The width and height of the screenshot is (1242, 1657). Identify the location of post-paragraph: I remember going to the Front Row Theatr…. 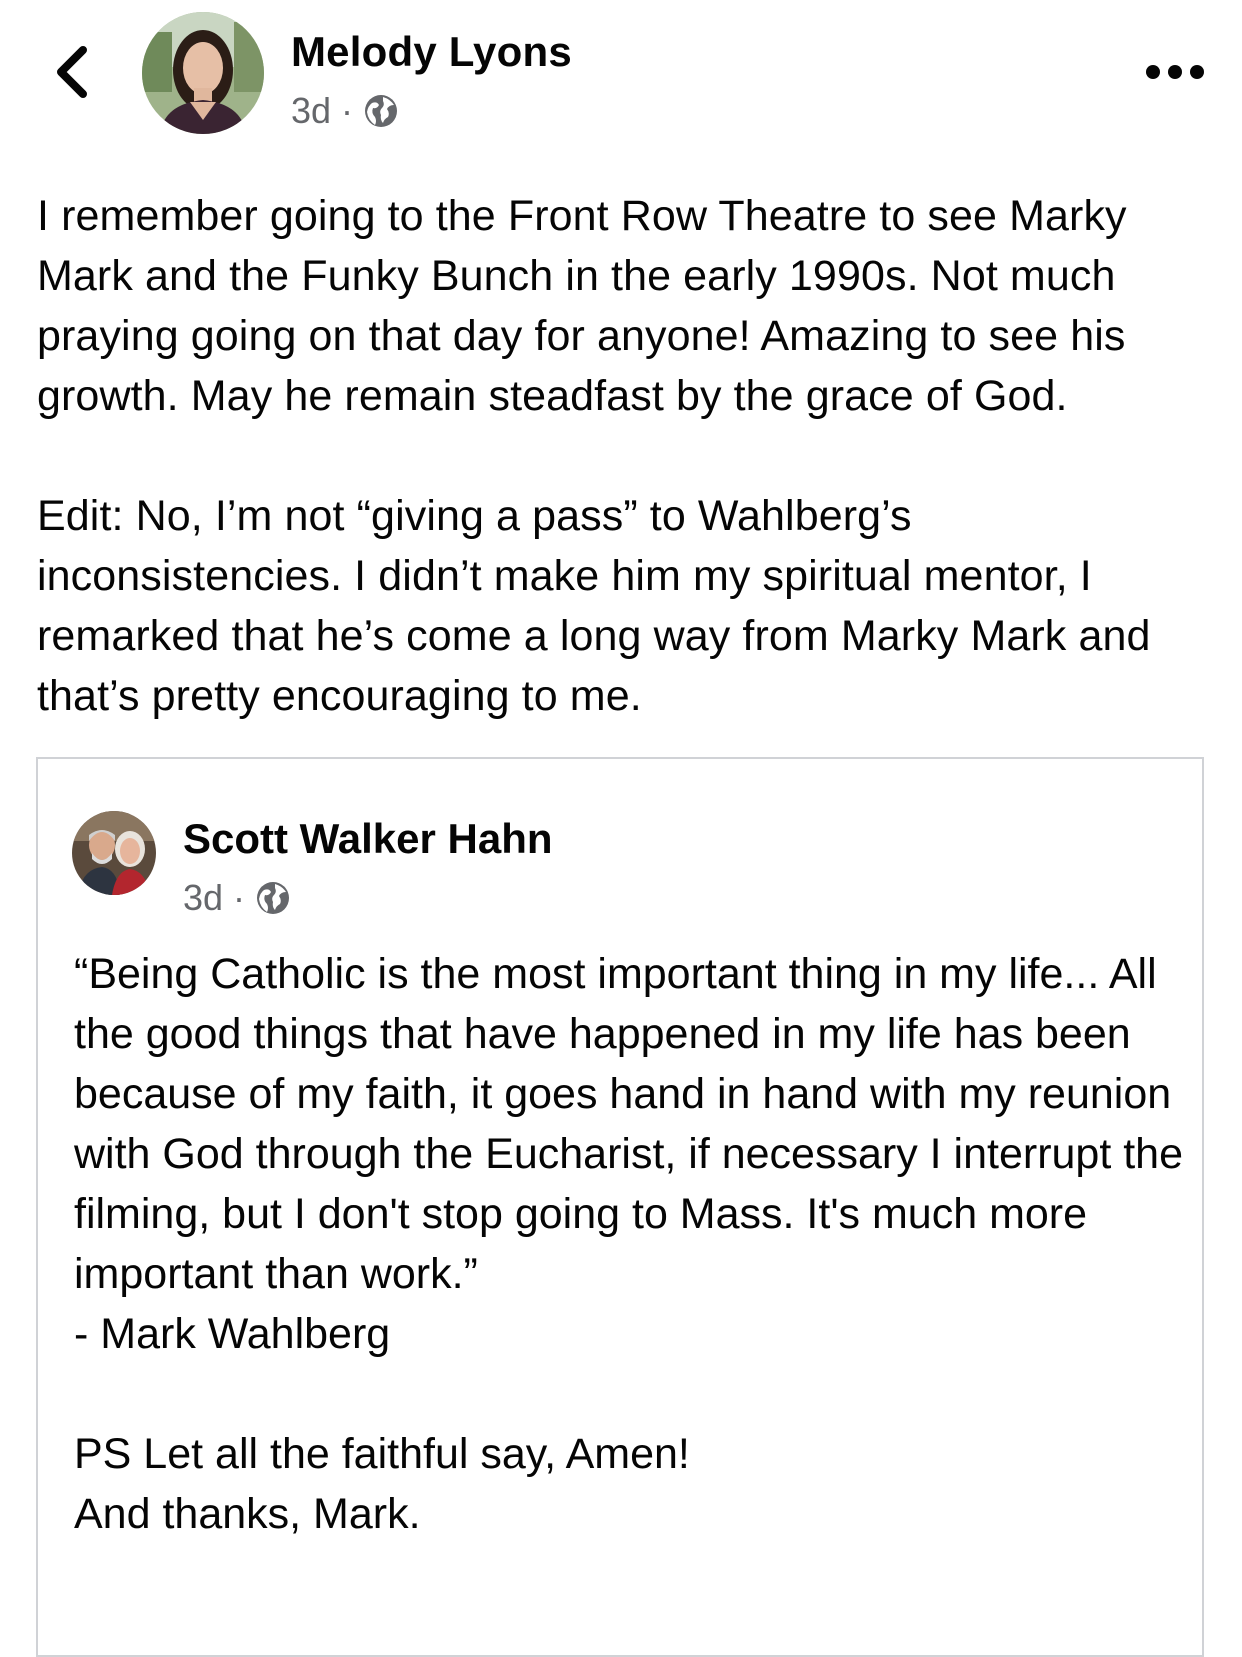
(582, 306).